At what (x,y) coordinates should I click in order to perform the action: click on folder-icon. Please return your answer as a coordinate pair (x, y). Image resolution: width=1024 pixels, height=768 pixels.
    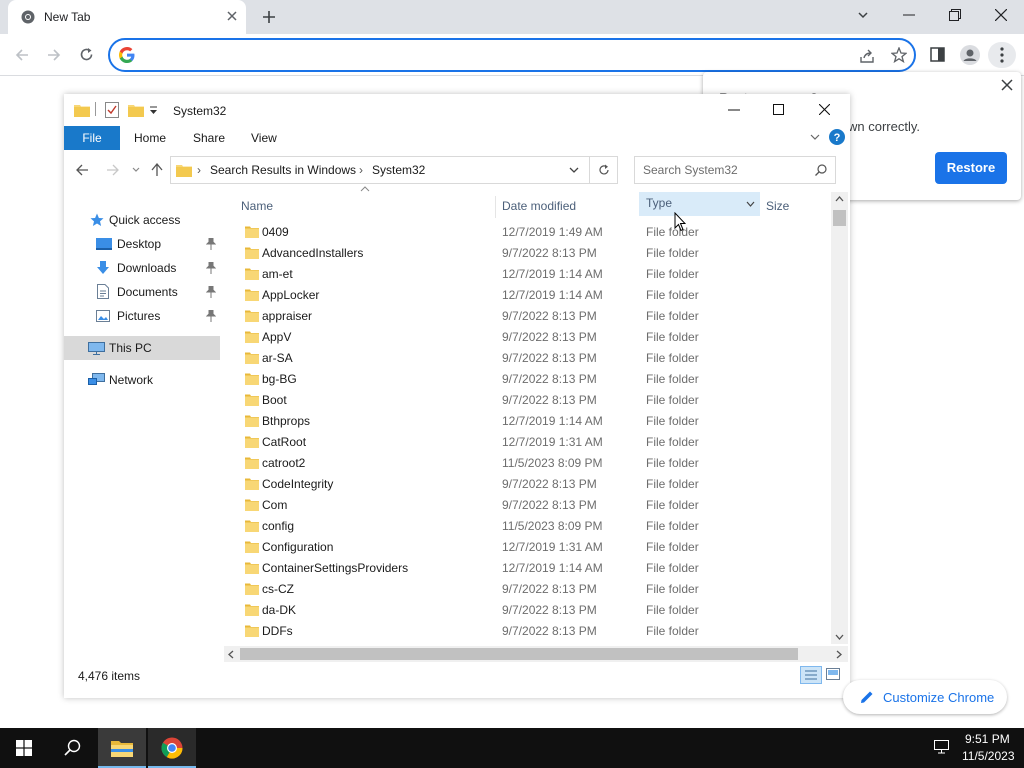
    Looking at the image, I should click on (252, 567).